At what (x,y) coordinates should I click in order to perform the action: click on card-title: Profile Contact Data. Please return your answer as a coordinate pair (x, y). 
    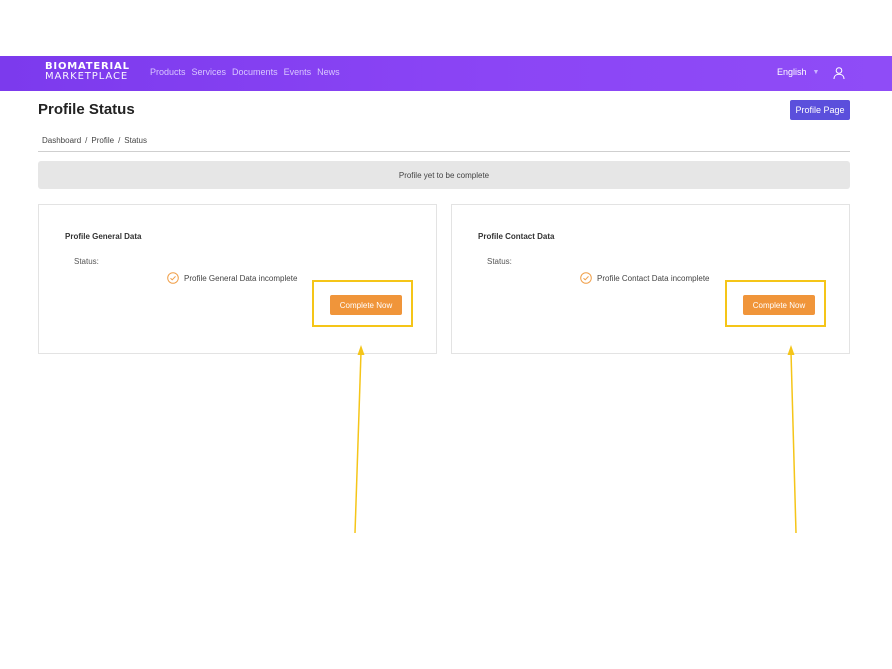
    Looking at the image, I should click on (516, 236).